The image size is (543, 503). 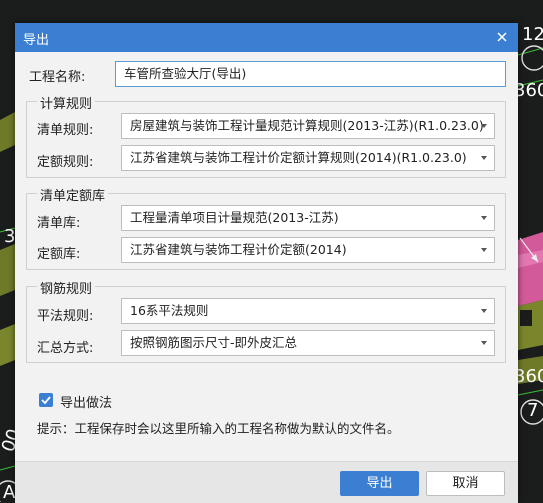 I want to click on quota-rule-value: 江苏省建筑与装饰工程计价定额计算规则(2014)(R1.0.23.0), so click(x=298, y=157).